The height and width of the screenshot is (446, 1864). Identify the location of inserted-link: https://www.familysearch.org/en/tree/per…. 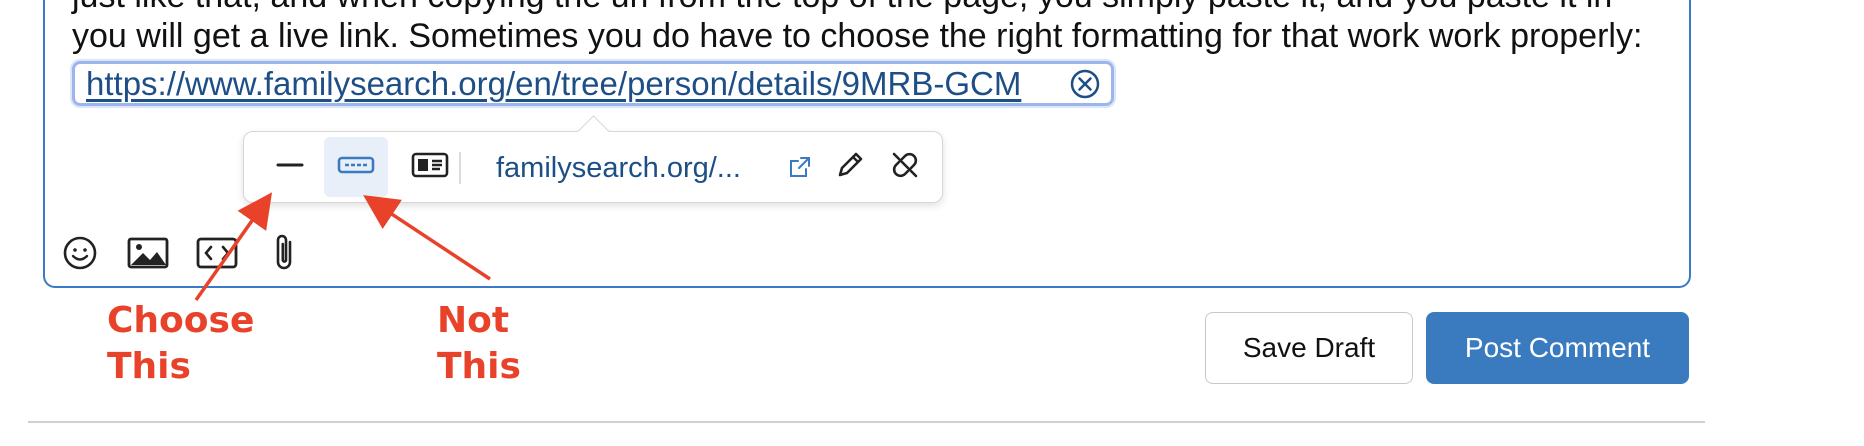
(553, 84).